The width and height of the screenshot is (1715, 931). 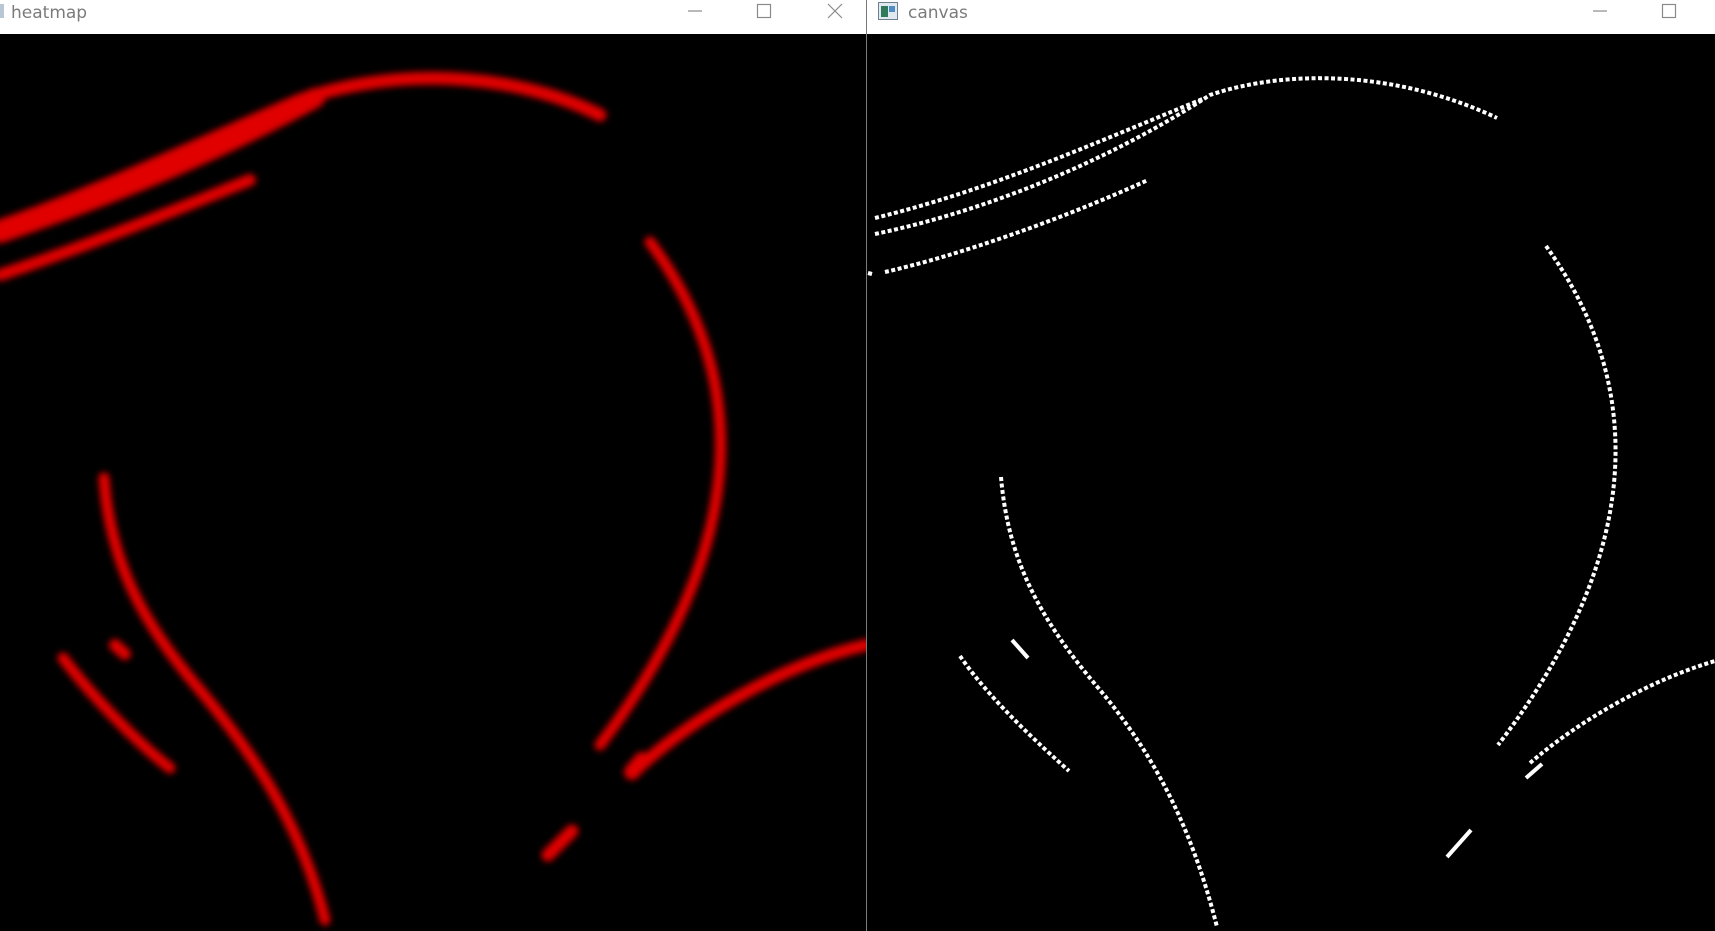 What do you see at coordinates (660, 493) in the screenshot?
I see `heat-curve-right-arc` at bounding box center [660, 493].